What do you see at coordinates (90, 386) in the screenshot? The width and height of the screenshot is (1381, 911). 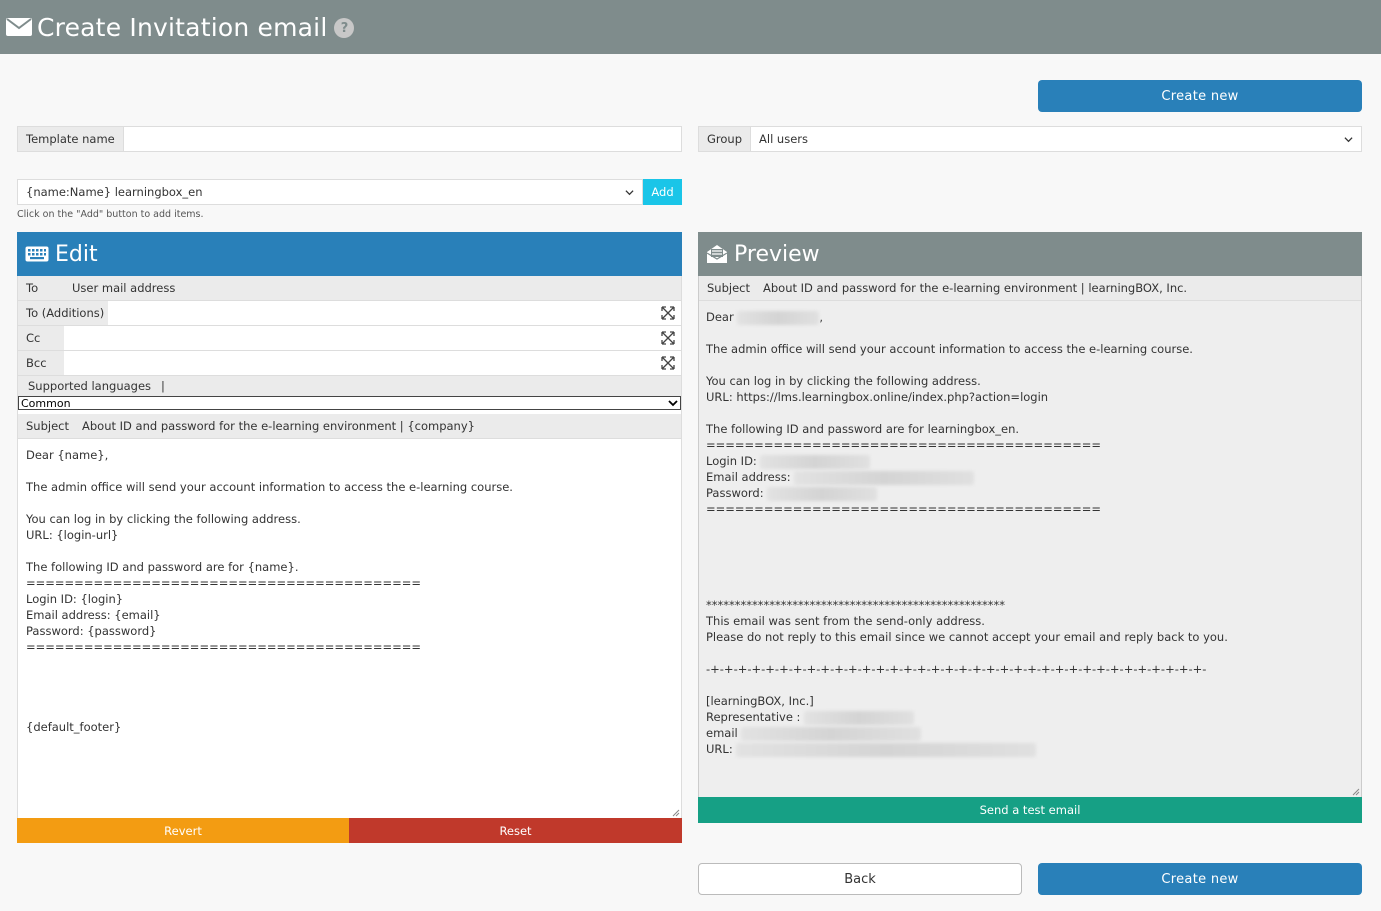 I see `supported-languages-label: Supported languages` at bounding box center [90, 386].